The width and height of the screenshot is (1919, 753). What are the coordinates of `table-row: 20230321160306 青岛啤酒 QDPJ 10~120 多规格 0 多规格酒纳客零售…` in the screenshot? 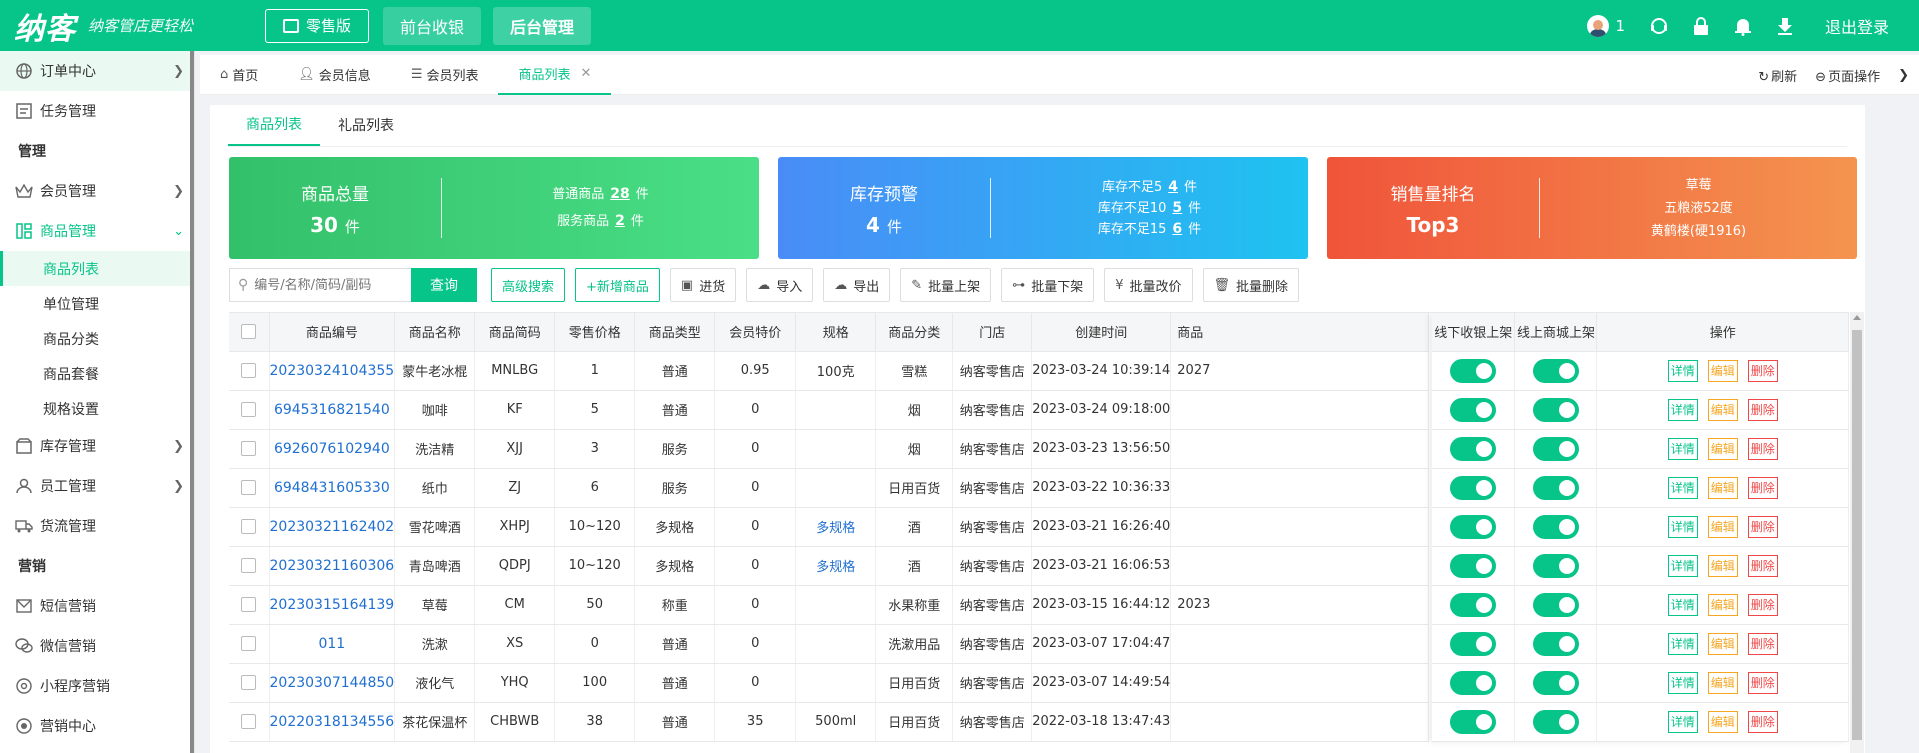 It's located at (829, 566).